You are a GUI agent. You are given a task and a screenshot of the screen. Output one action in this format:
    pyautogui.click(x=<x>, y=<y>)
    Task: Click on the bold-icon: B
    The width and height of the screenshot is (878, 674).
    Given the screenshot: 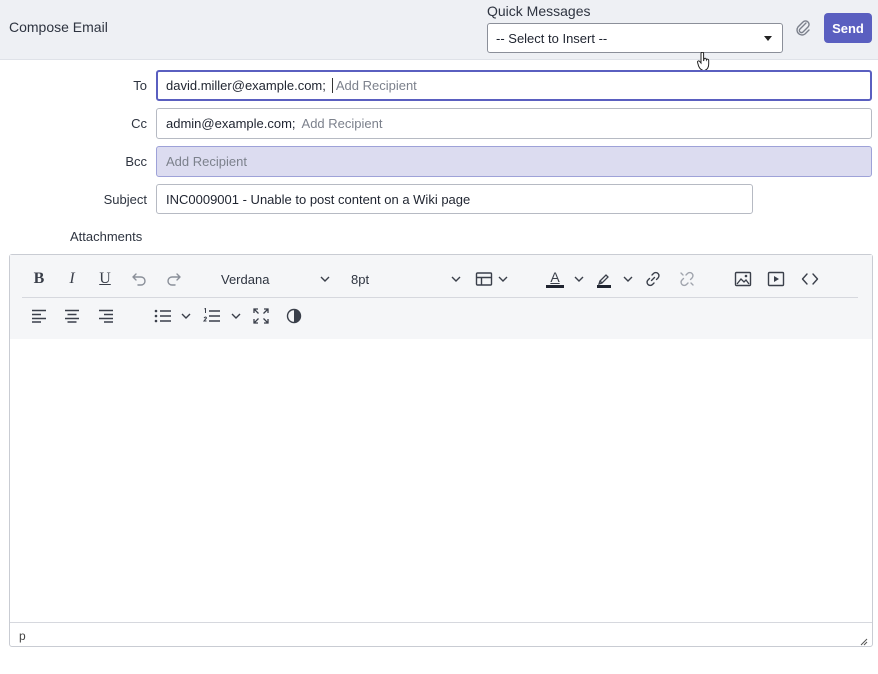 What is the action you would take?
    pyautogui.click(x=39, y=279)
    